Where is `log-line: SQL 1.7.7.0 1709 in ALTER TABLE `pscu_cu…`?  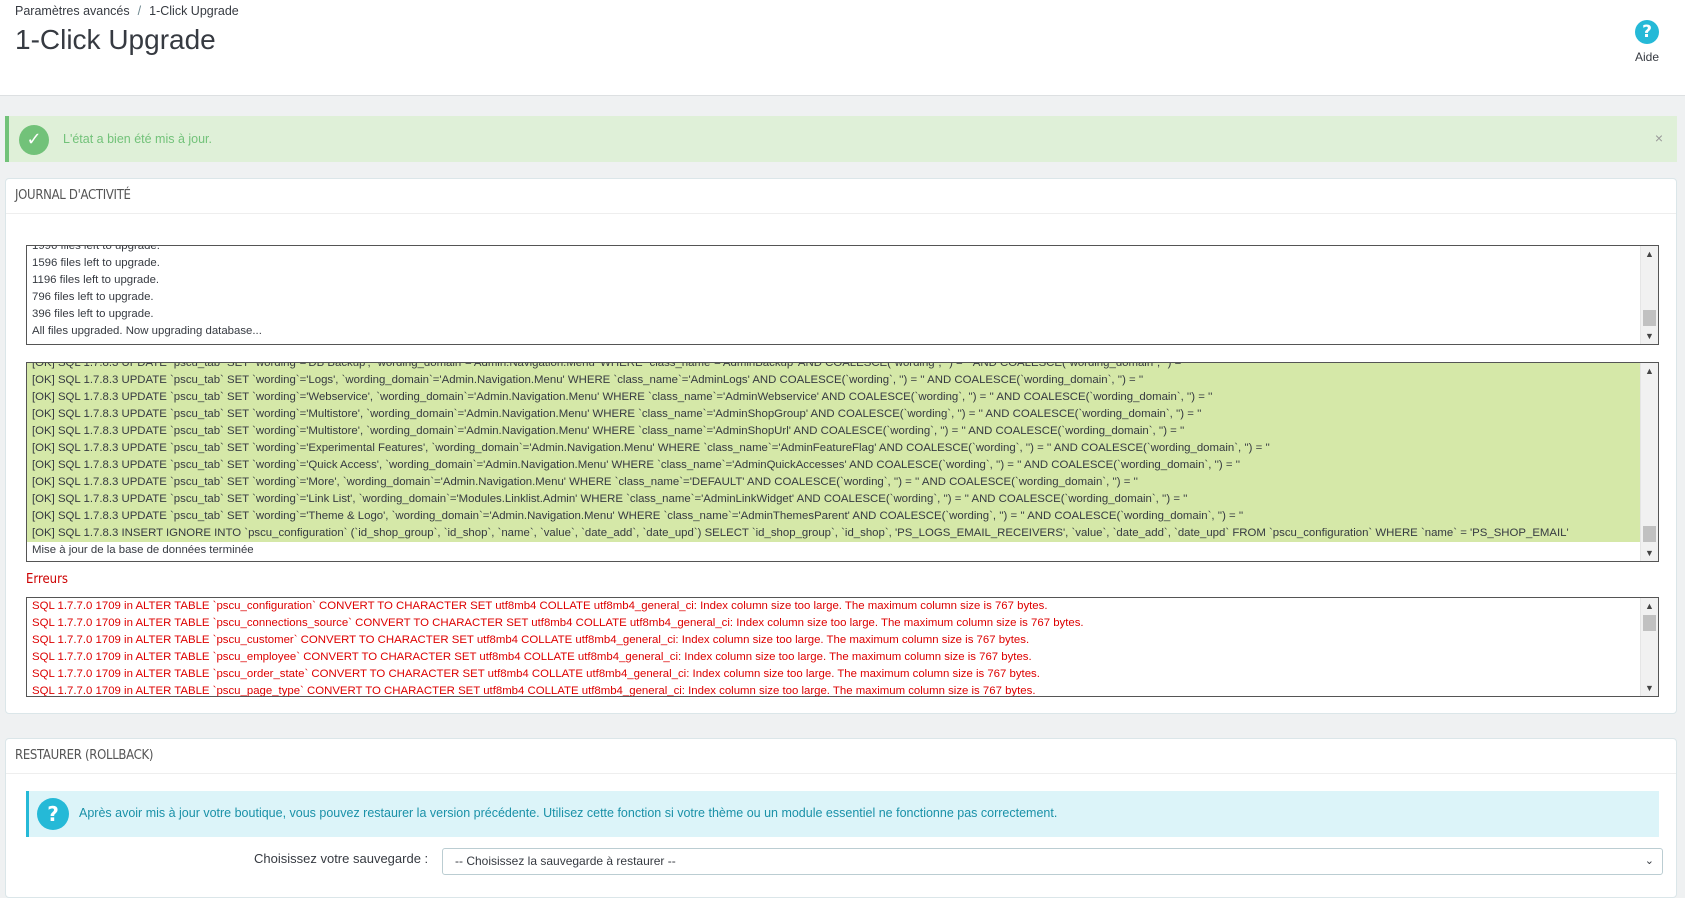 log-line: SQL 1.7.7.0 1709 in ALTER TABLE `pscu_cu… is located at coordinates (531, 640).